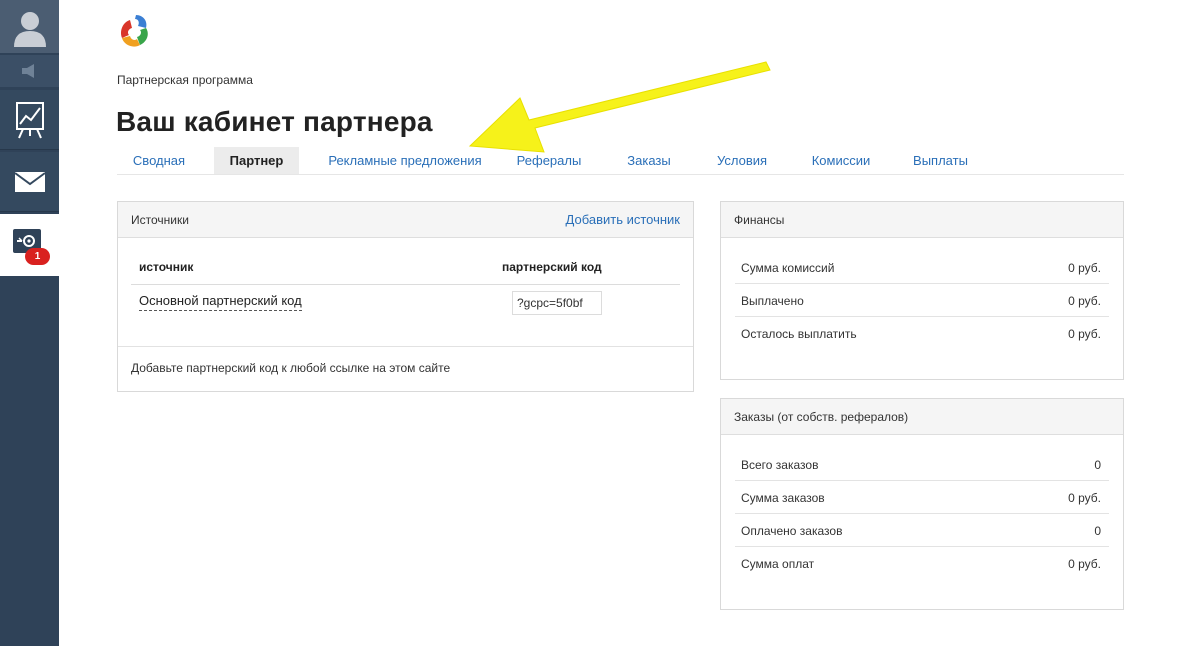 The image size is (1199, 646). I want to click on page-title: Ваш кабинет партнера, so click(274, 121).